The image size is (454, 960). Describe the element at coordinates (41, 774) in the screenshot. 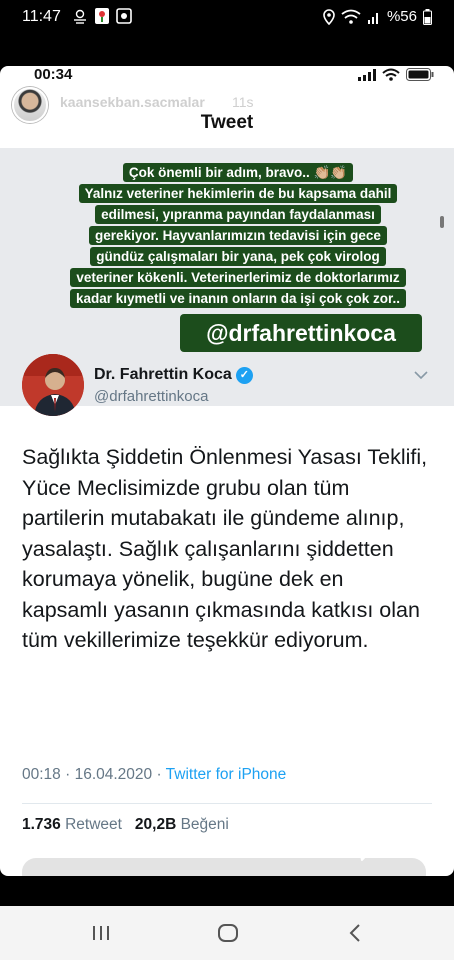

I see `tweet-time: 00:18` at that location.